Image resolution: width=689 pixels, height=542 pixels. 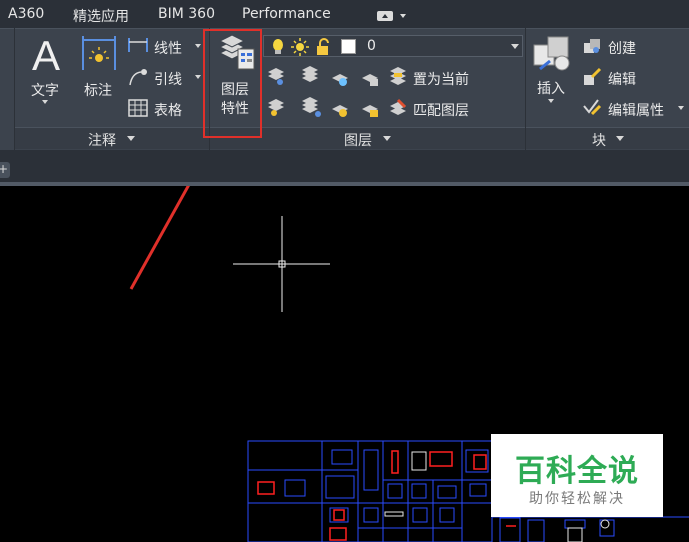 I want to click on match-layer-icon, so click(x=398, y=109).